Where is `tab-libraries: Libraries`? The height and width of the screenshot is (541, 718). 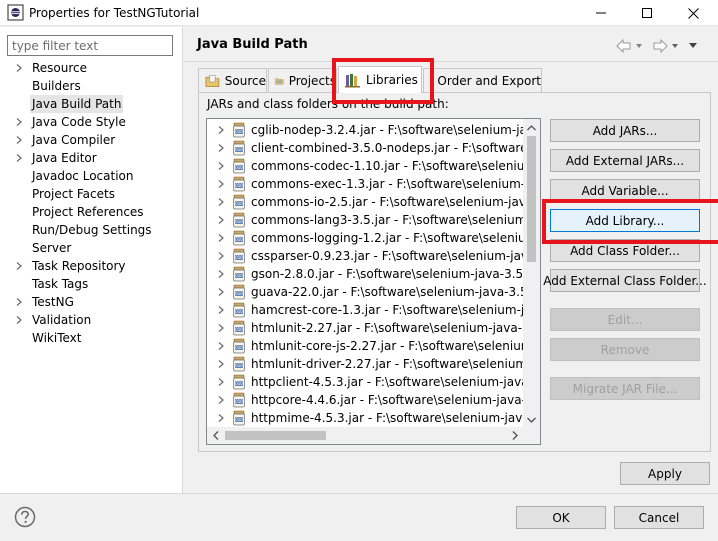 tab-libraries: Libraries is located at coordinates (380, 79).